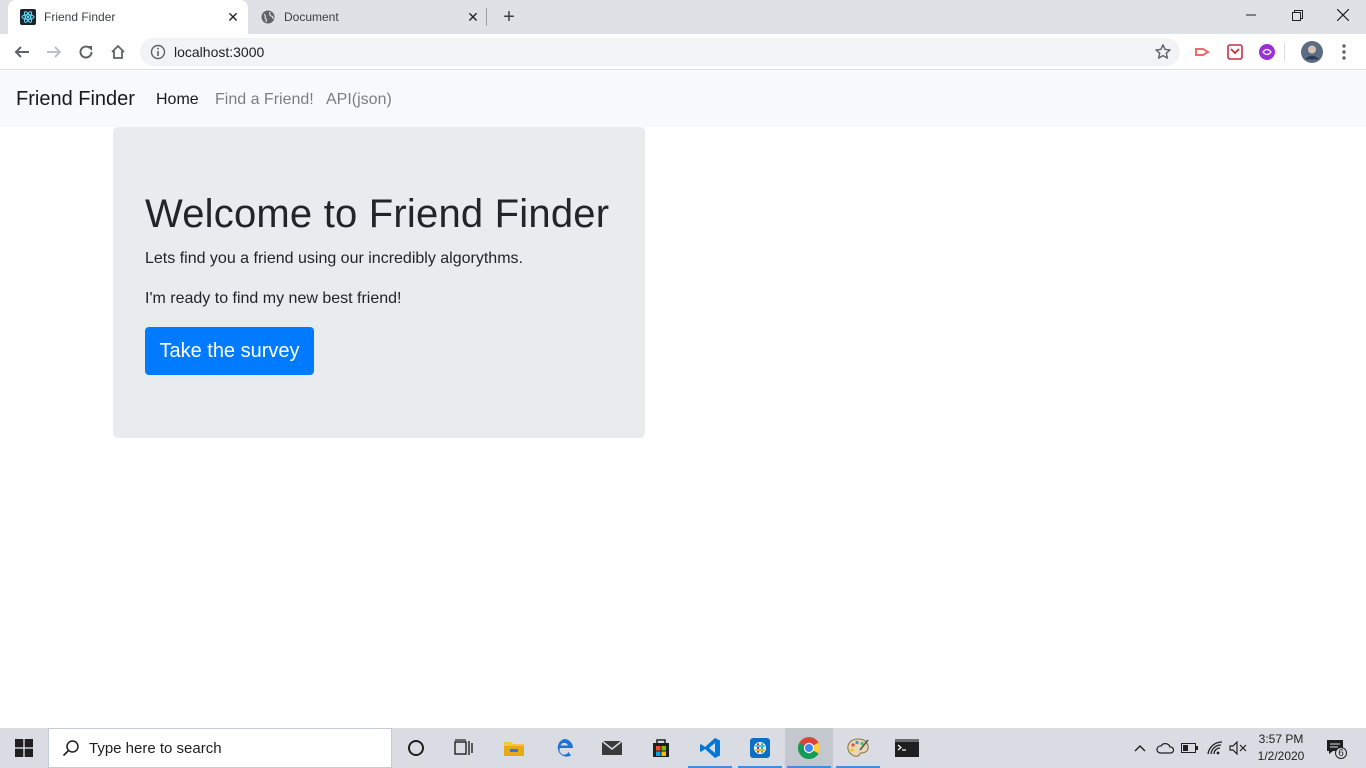 Image resolution: width=1366 pixels, height=768 pixels. What do you see at coordinates (1281, 748) in the screenshot?
I see `taskbar-clock: 3:57 PM 1/2/2020` at bounding box center [1281, 748].